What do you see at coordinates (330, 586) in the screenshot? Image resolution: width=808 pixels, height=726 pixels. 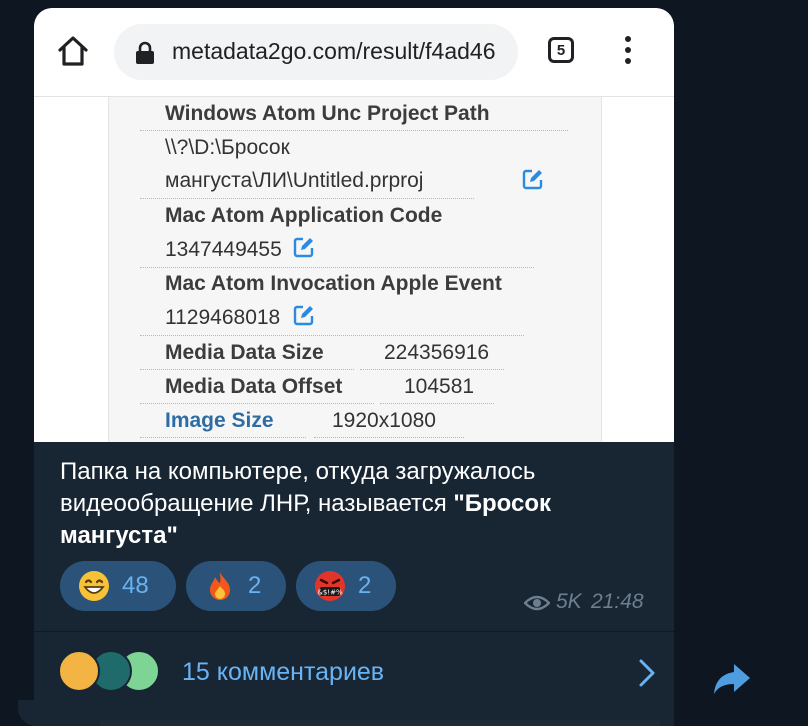 I see `face-with-symbols-icon: &$!#%` at bounding box center [330, 586].